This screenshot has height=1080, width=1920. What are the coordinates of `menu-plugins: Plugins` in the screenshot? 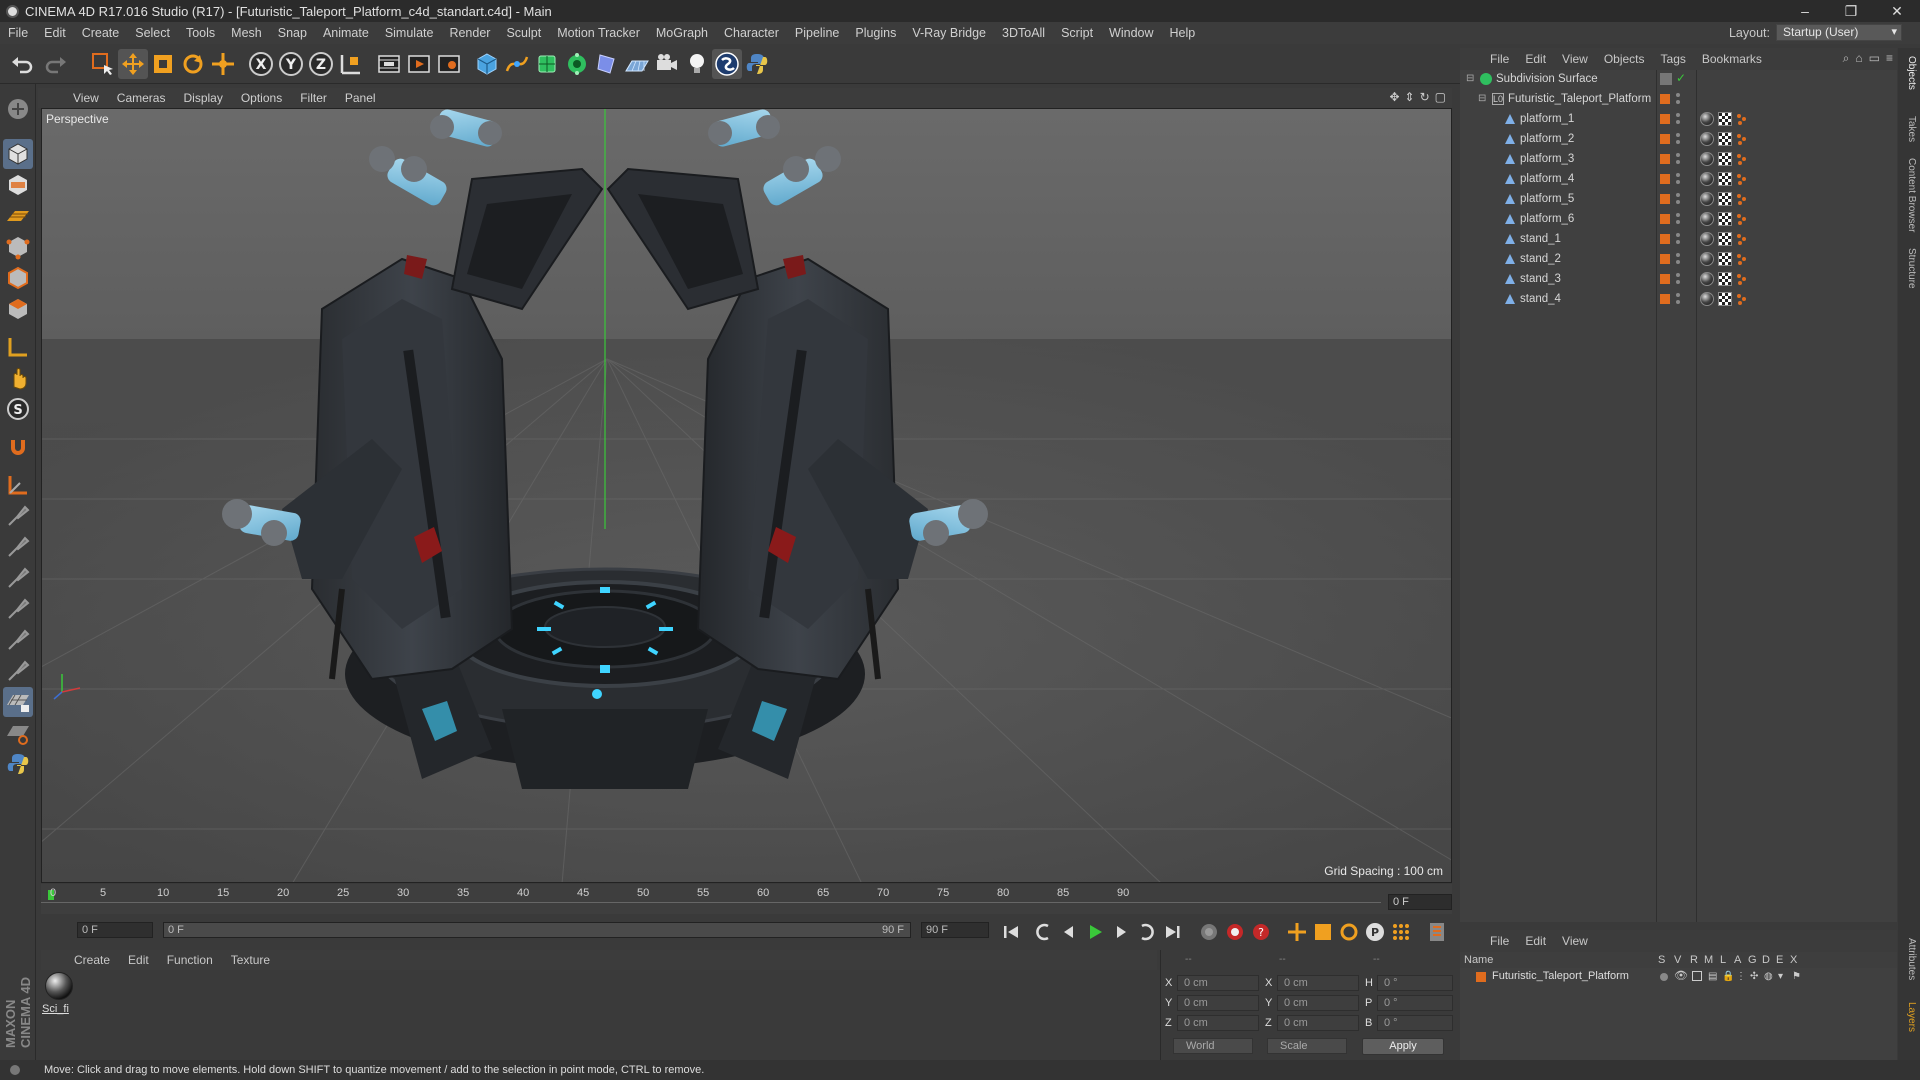 It's located at (875, 33).